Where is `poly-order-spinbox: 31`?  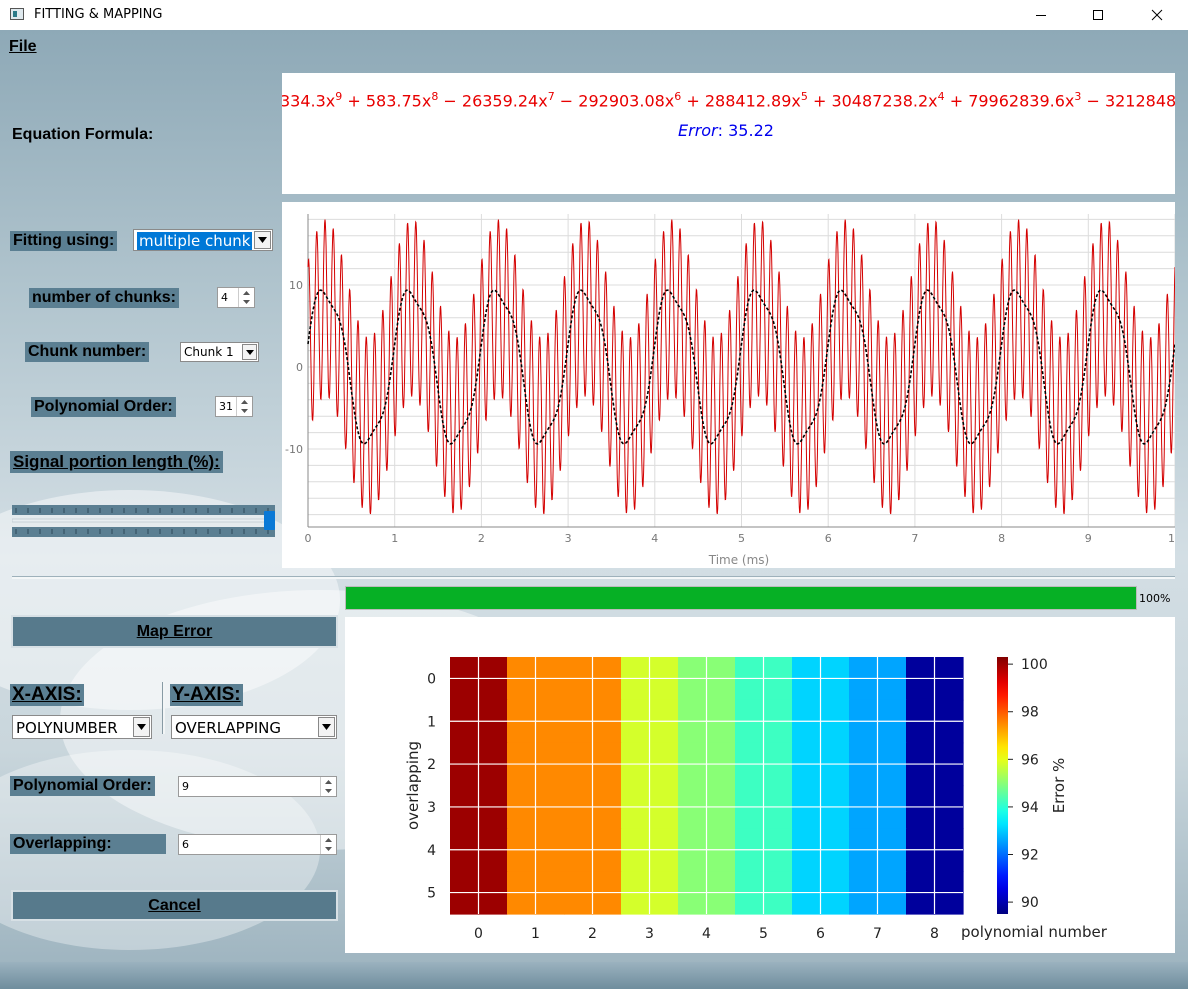
poly-order-spinbox: 31 is located at coordinates (234, 406).